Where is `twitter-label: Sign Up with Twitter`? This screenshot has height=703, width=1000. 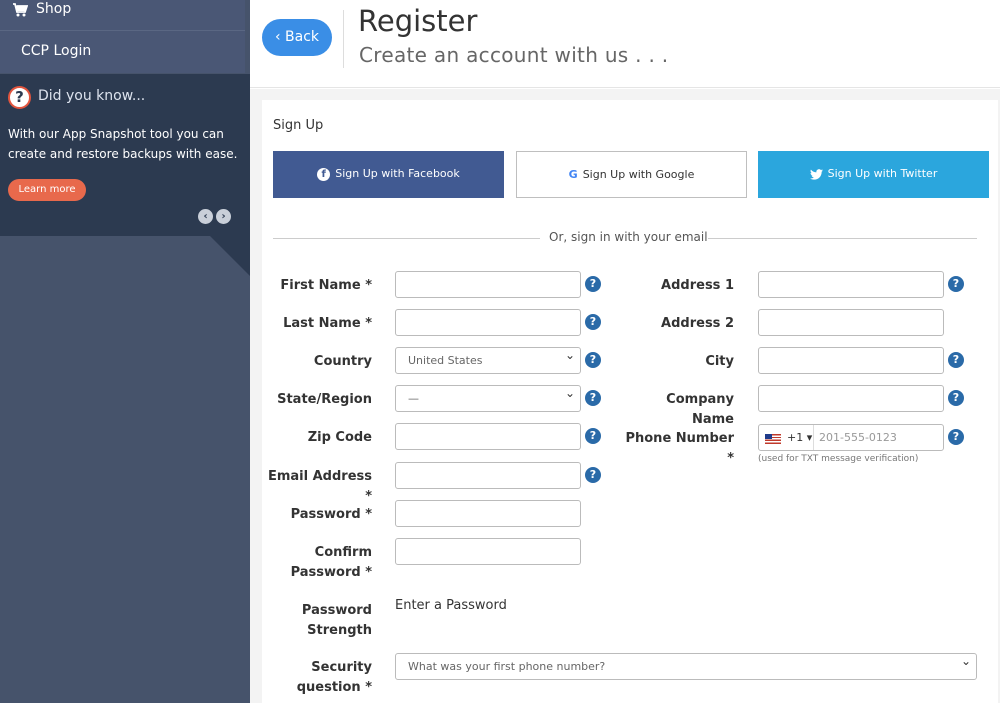
twitter-label: Sign Up with Twitter is located at coordinates (882, 173).